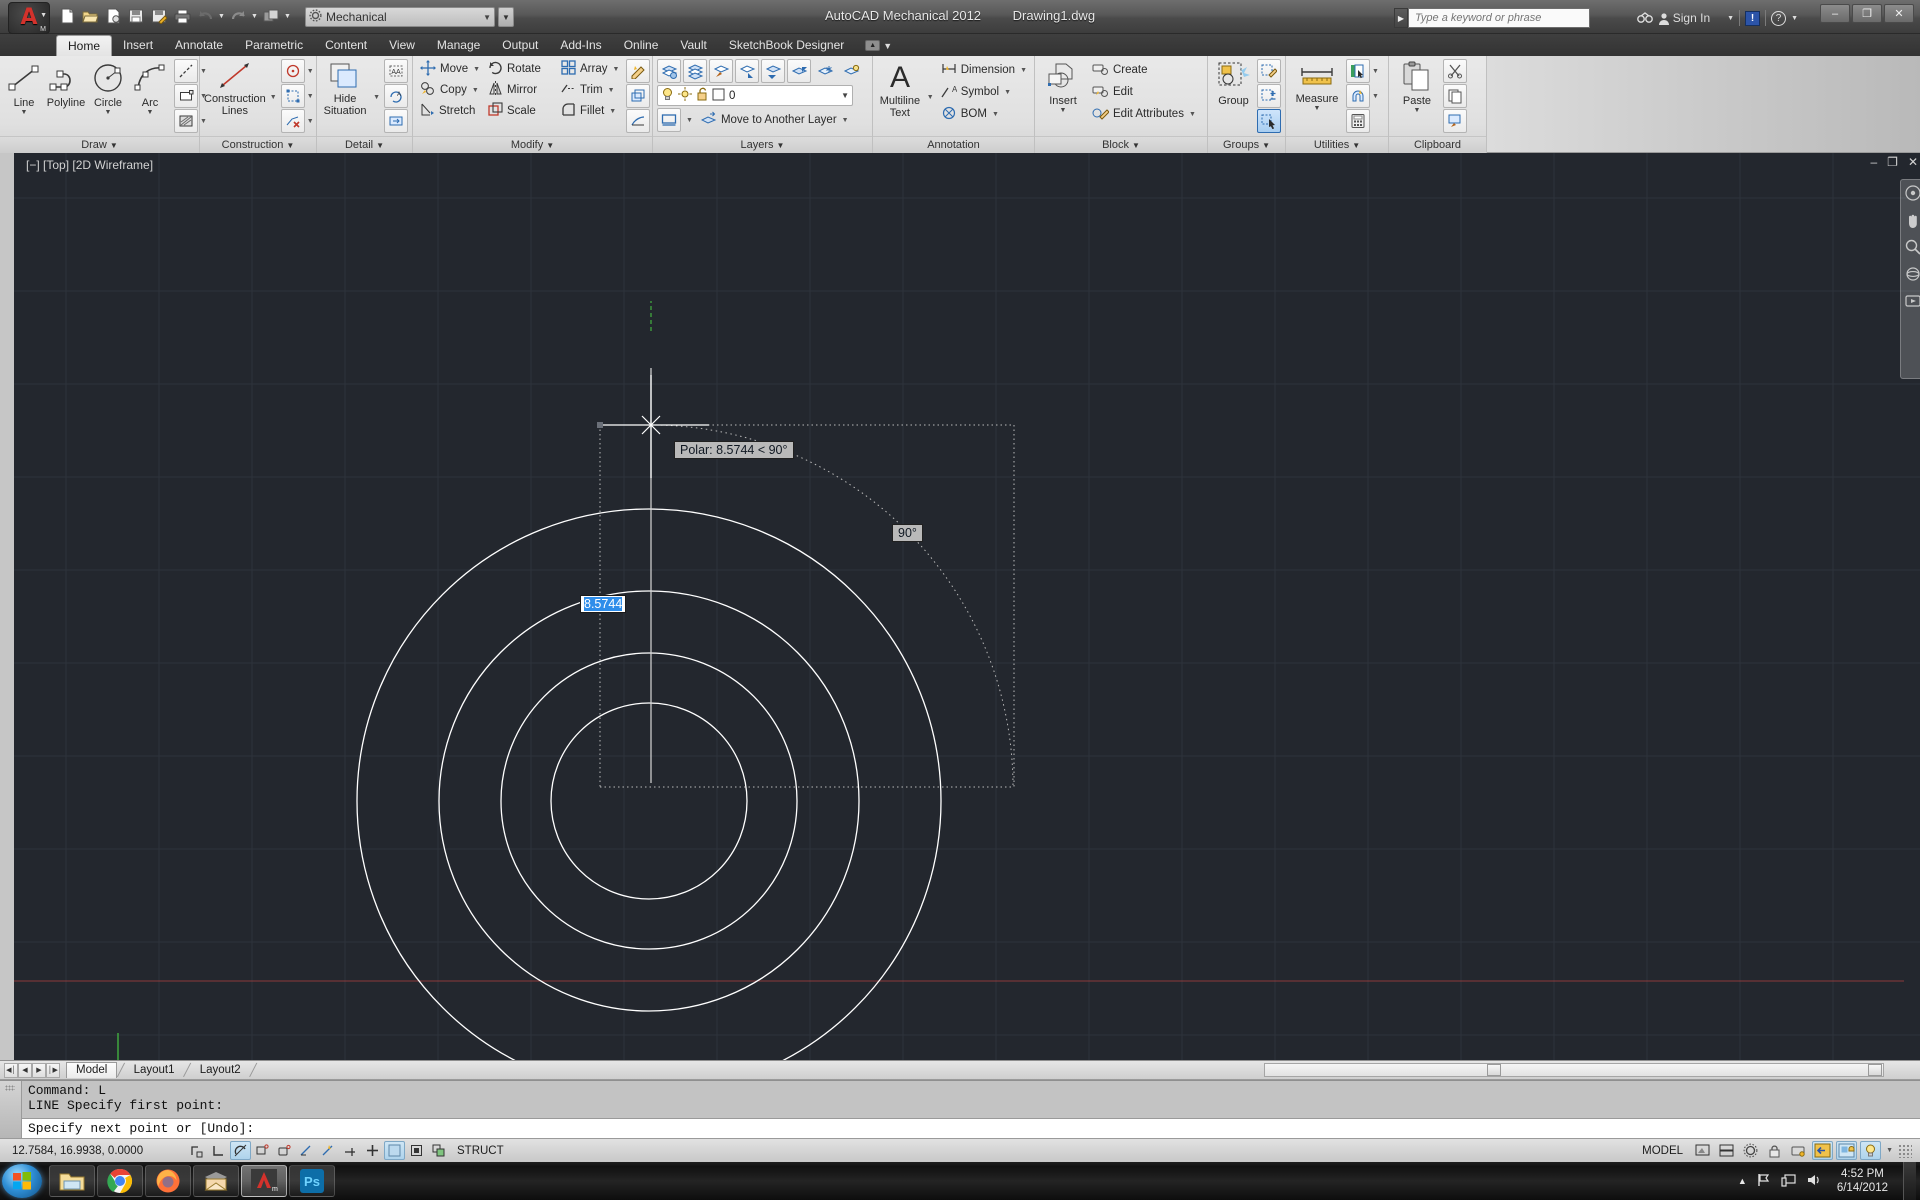 The height and width of the screenshot is (1200, 1920). Describe the element at coordinates (1750, 1150) in the screenshot. I see `annotation-scale-icon` at that location.